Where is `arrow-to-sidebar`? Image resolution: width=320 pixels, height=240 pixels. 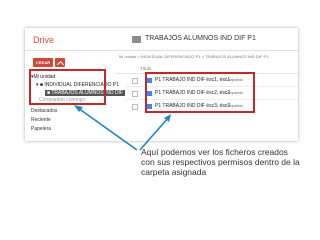 arrow-to-sidebar is located at coordinates (107, 129).